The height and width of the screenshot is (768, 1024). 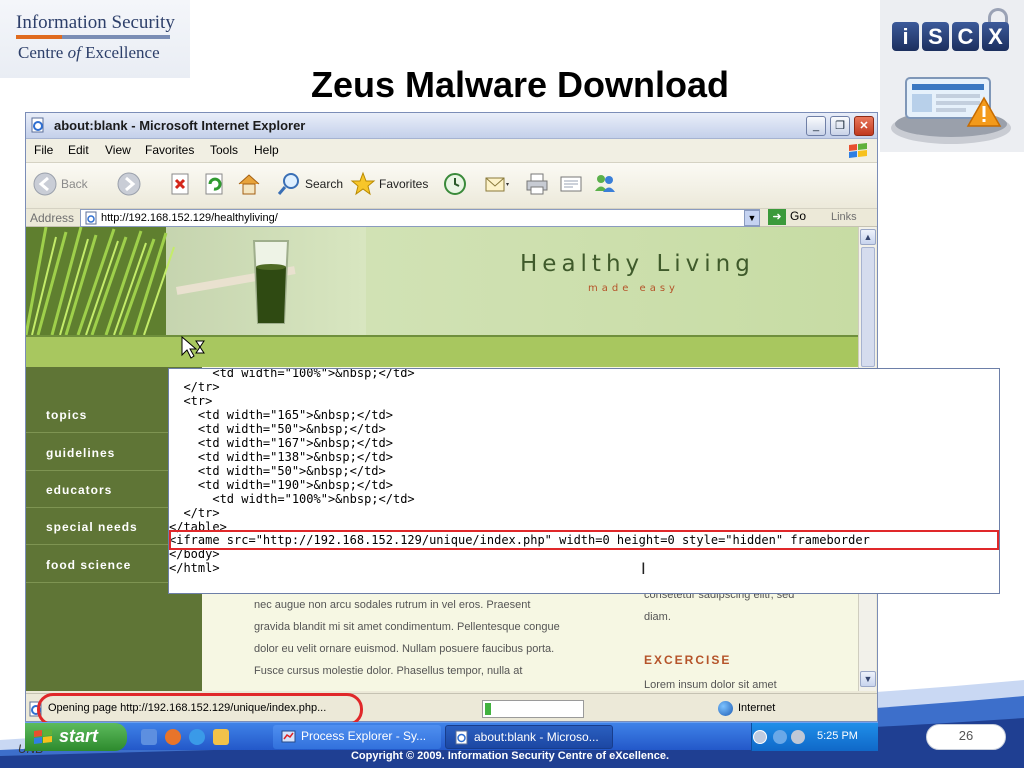 I want to click on stop-button, so click(x=181, y=186).